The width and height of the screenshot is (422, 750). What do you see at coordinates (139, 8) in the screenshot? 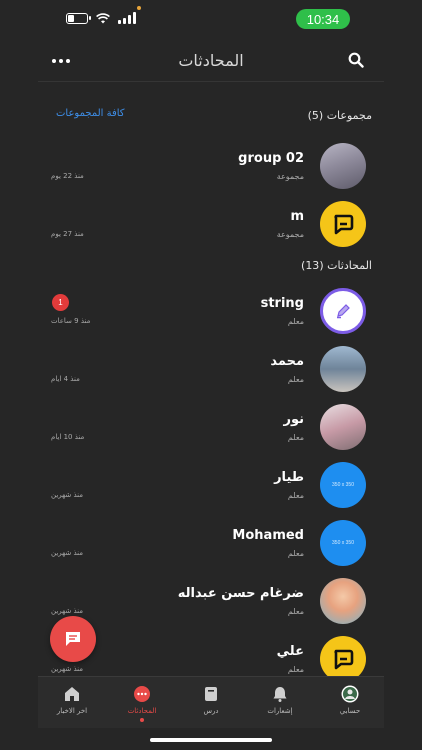
I see `privacy-indicator-dot` at bounding box center [139, 8].